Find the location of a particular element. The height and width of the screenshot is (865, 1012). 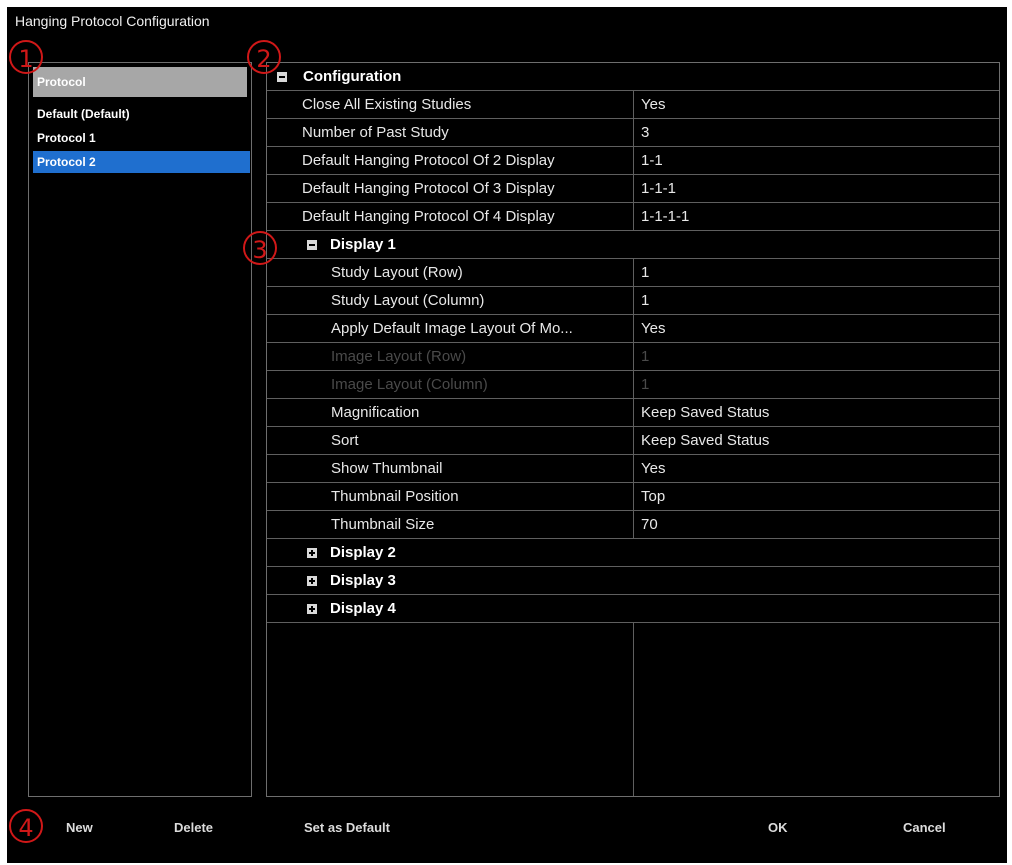

new-button: New is located at coordinates (79, 827).